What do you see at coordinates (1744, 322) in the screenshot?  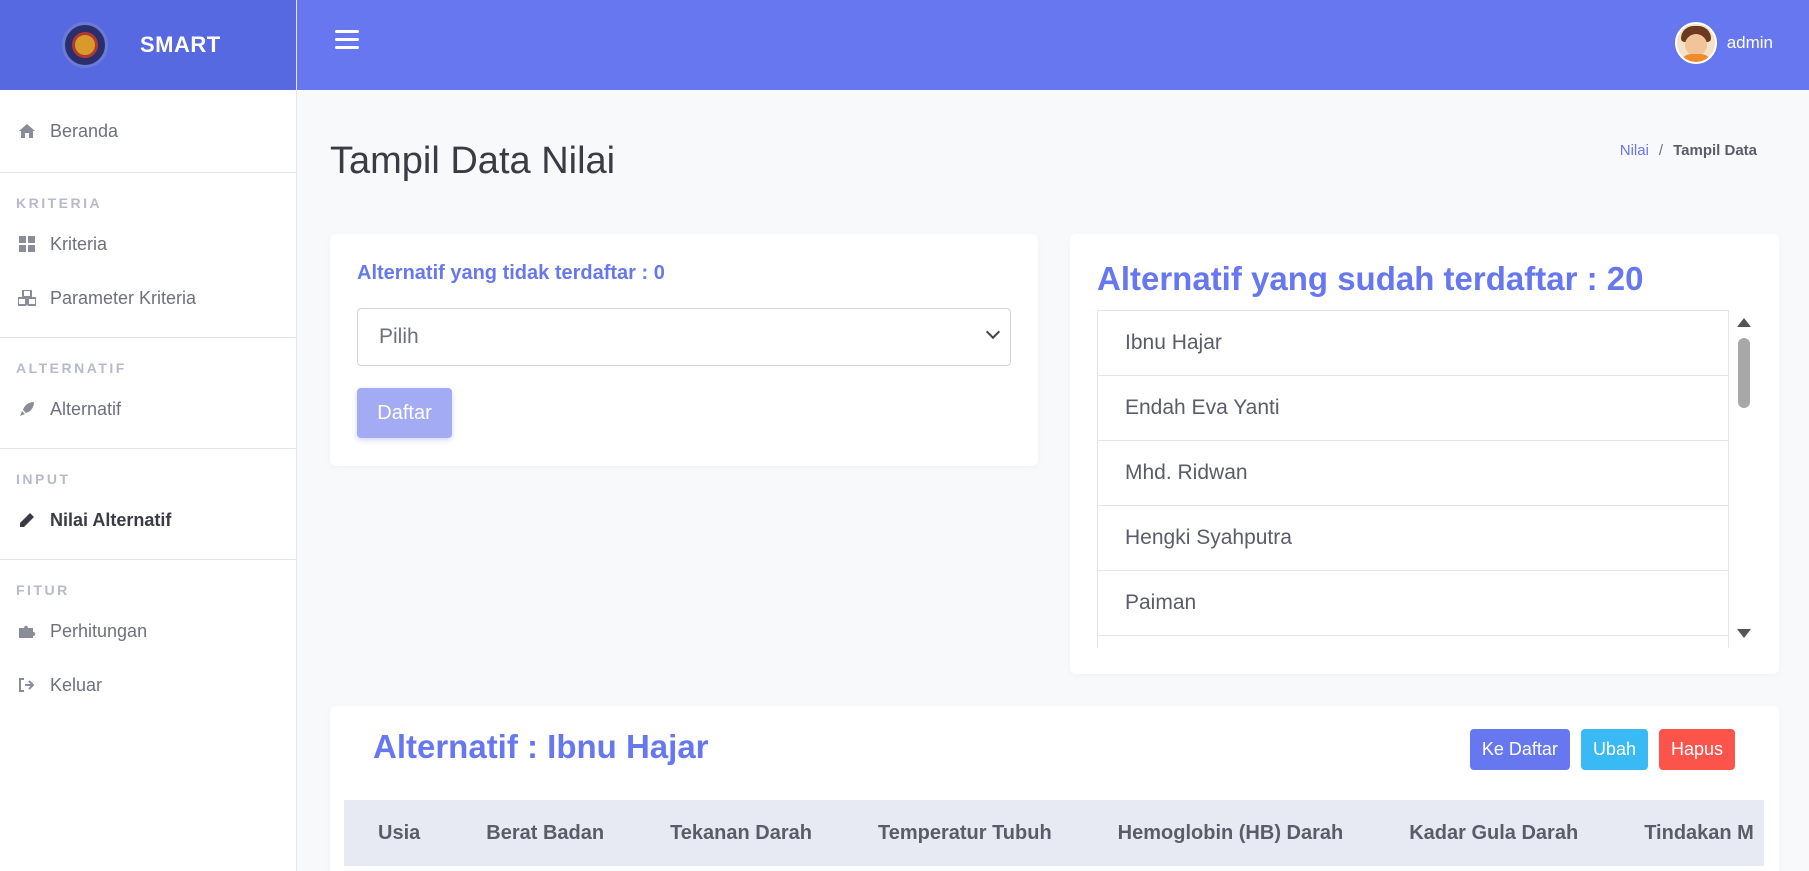 I see `scroll-up-icon` at bounding box center [1744, 322].